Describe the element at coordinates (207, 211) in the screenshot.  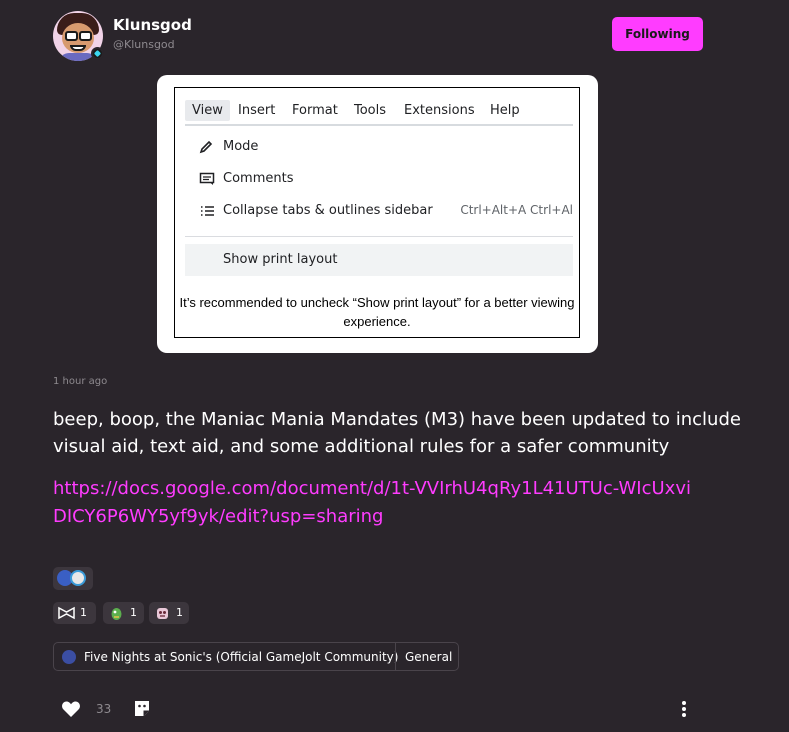
I see `list-icon` at that location.